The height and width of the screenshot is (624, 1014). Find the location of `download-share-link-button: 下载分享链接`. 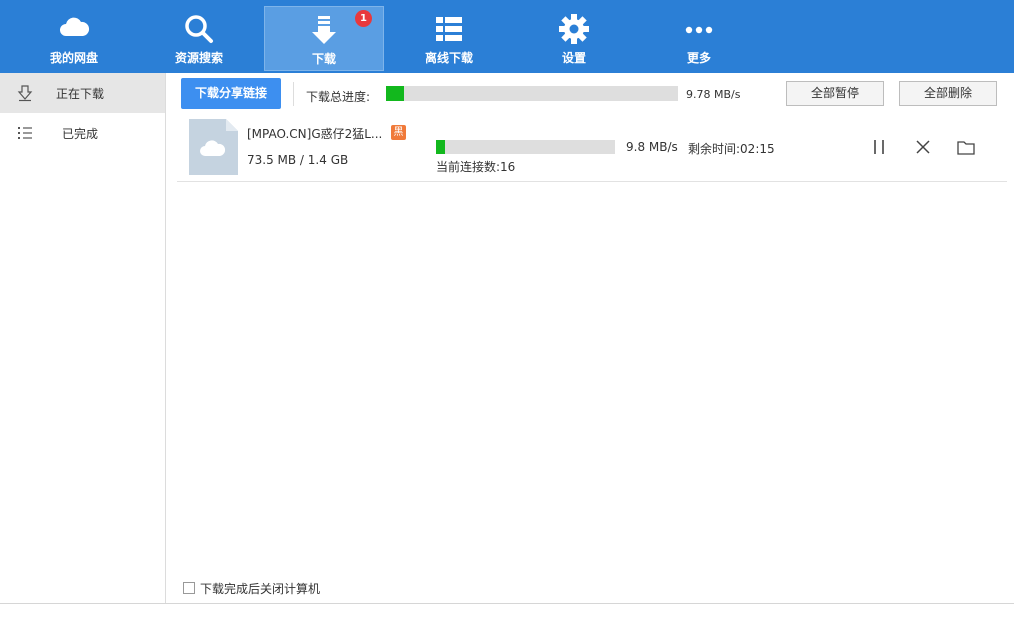

download-share-link-button: 下载分享链接 is located at coordinates (231, 93).